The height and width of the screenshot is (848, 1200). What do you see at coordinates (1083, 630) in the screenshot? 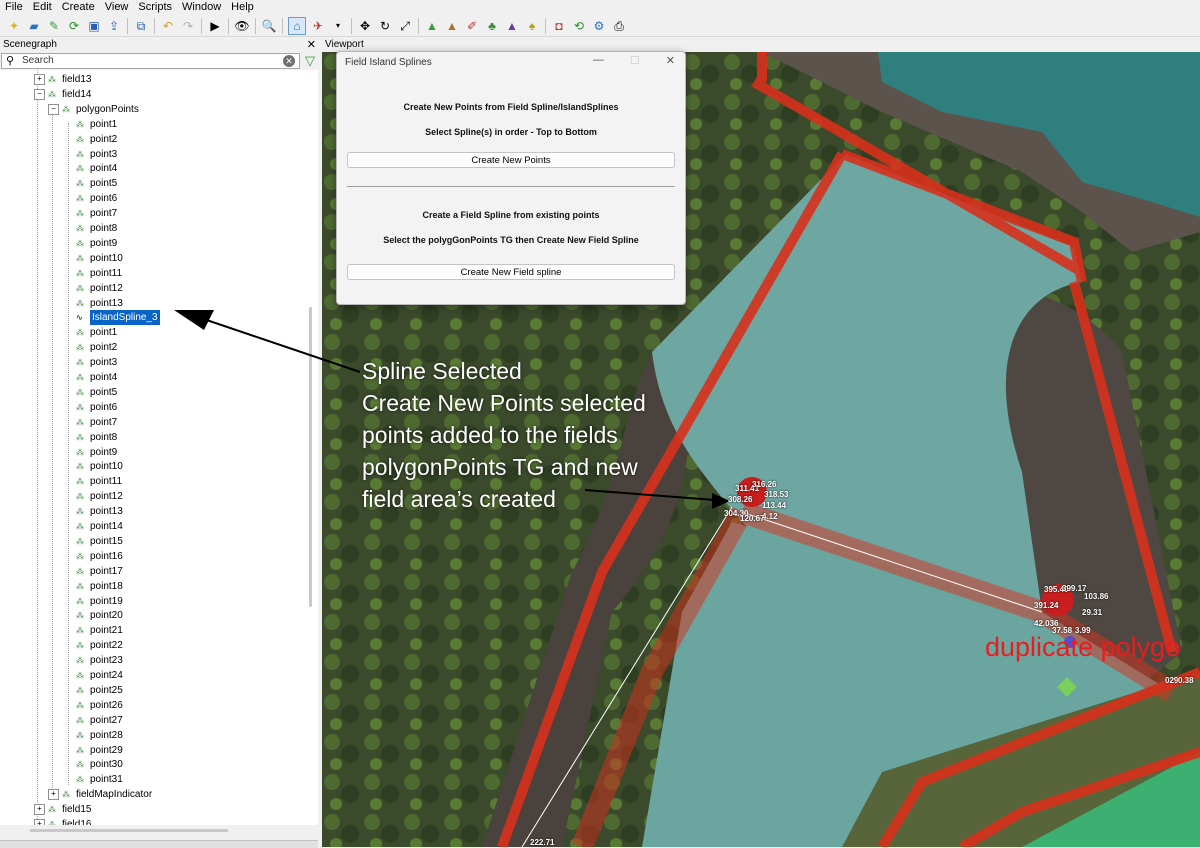
I see `point-value-label: 3.99` at bounding box center [1083, 630].